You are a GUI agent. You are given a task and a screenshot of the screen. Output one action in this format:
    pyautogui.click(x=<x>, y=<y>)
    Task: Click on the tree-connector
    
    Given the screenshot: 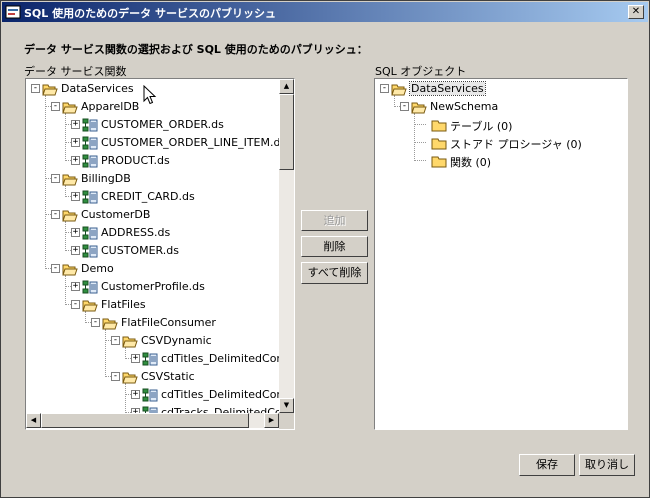 What is the action you would take?
    pyautogui.click(x=420, y=160)
    